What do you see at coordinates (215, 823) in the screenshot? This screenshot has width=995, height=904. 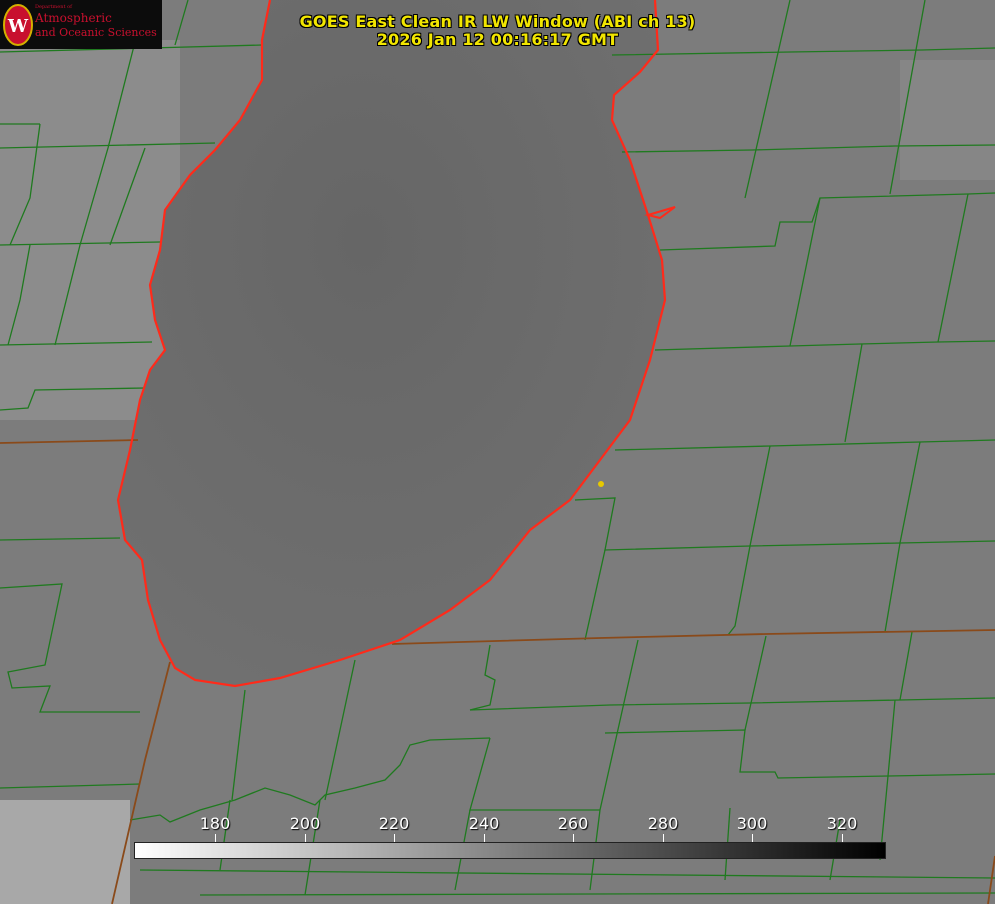 I see `colorbar-tick-label: 180` at bounding box center [215, 823].